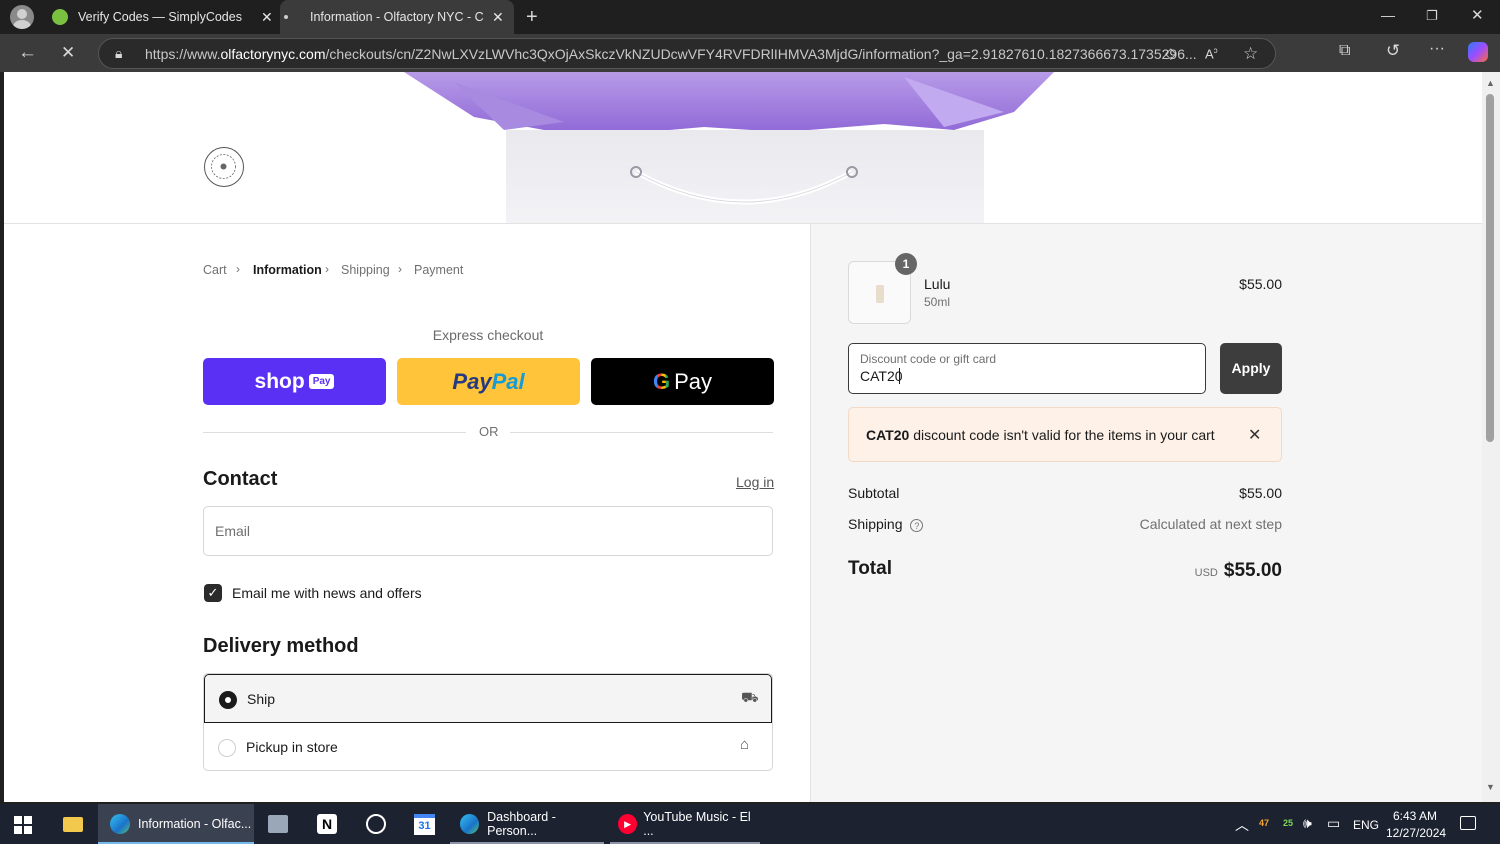 The width and height of the screenshot is (1500, 844). Describe the element at coordinates (1264, 823) in the screenshot. I see `tray-app-icon: 47` at that location.